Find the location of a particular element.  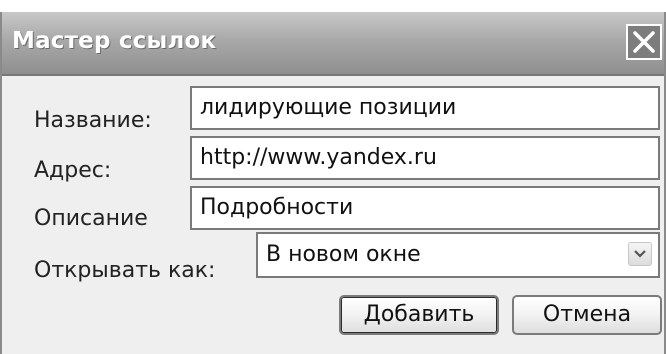

close-button is located at coordinates (644, 42).